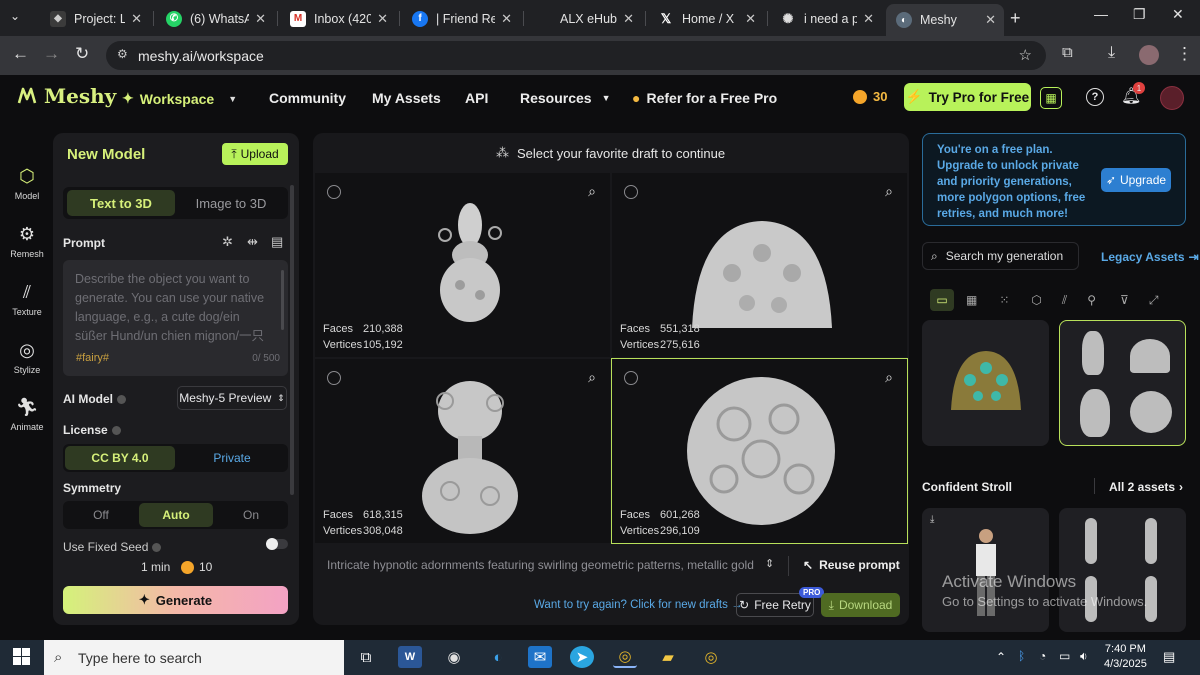 This screenshot has width=1200, height=675. I want to click on close-window-button: ✕, so click(1178, 14).